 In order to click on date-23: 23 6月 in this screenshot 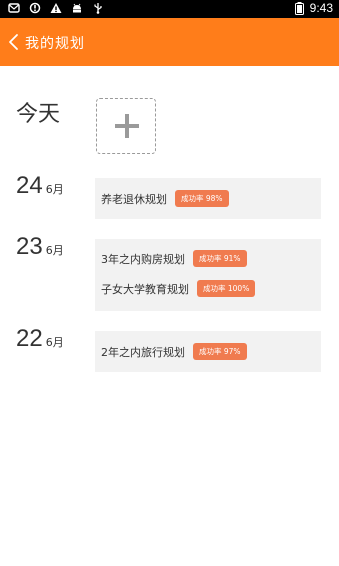, I will do `click(40, 247)`.